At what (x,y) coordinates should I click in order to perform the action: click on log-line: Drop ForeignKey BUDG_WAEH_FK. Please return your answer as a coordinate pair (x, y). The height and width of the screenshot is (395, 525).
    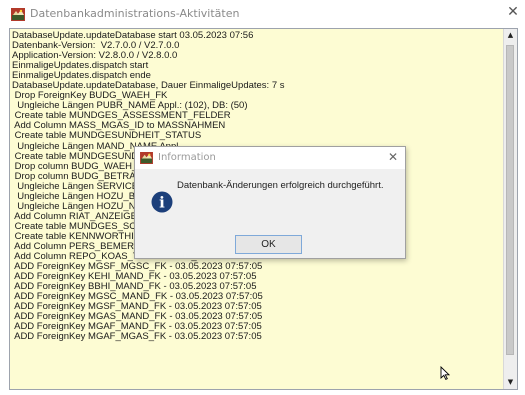
    Looking at the image, I should click on (90, 96).